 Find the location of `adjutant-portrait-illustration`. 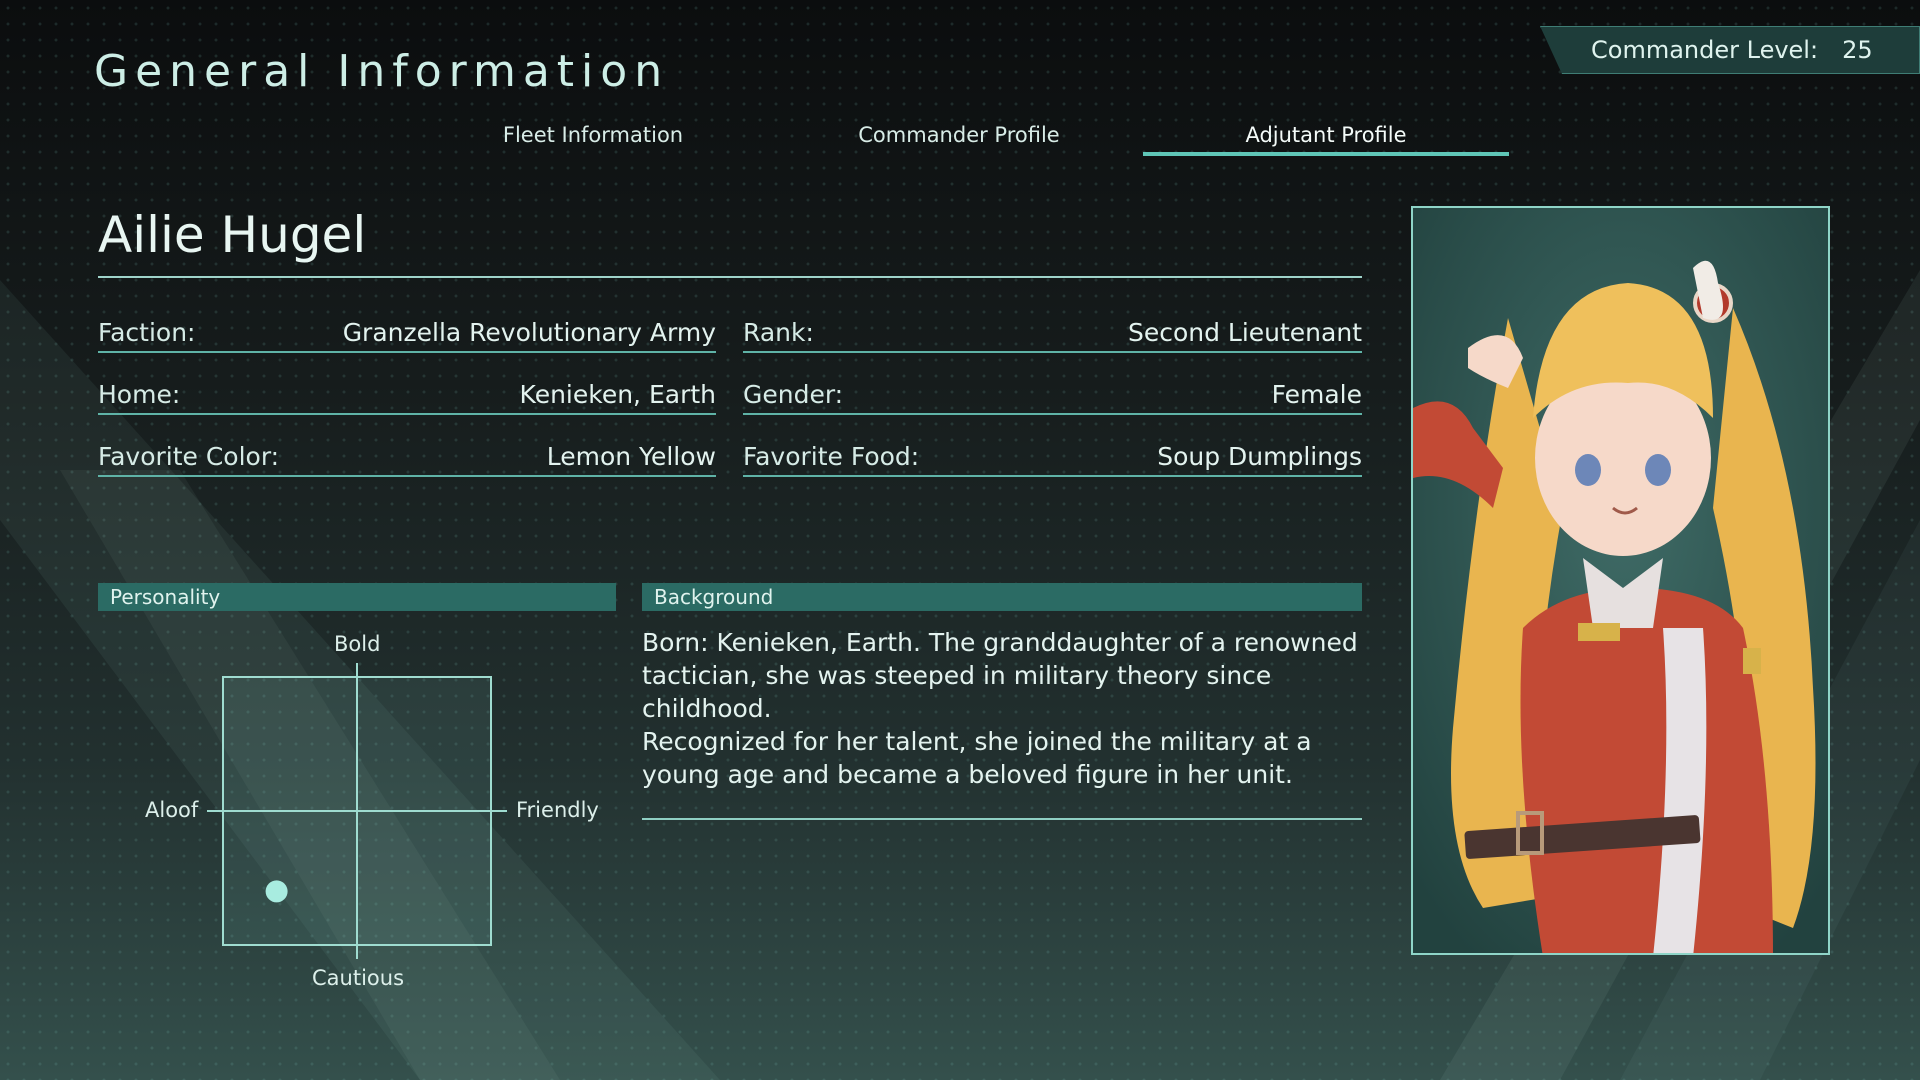

adjutant-portrait-illustration is located at coordinates (1620, 580).